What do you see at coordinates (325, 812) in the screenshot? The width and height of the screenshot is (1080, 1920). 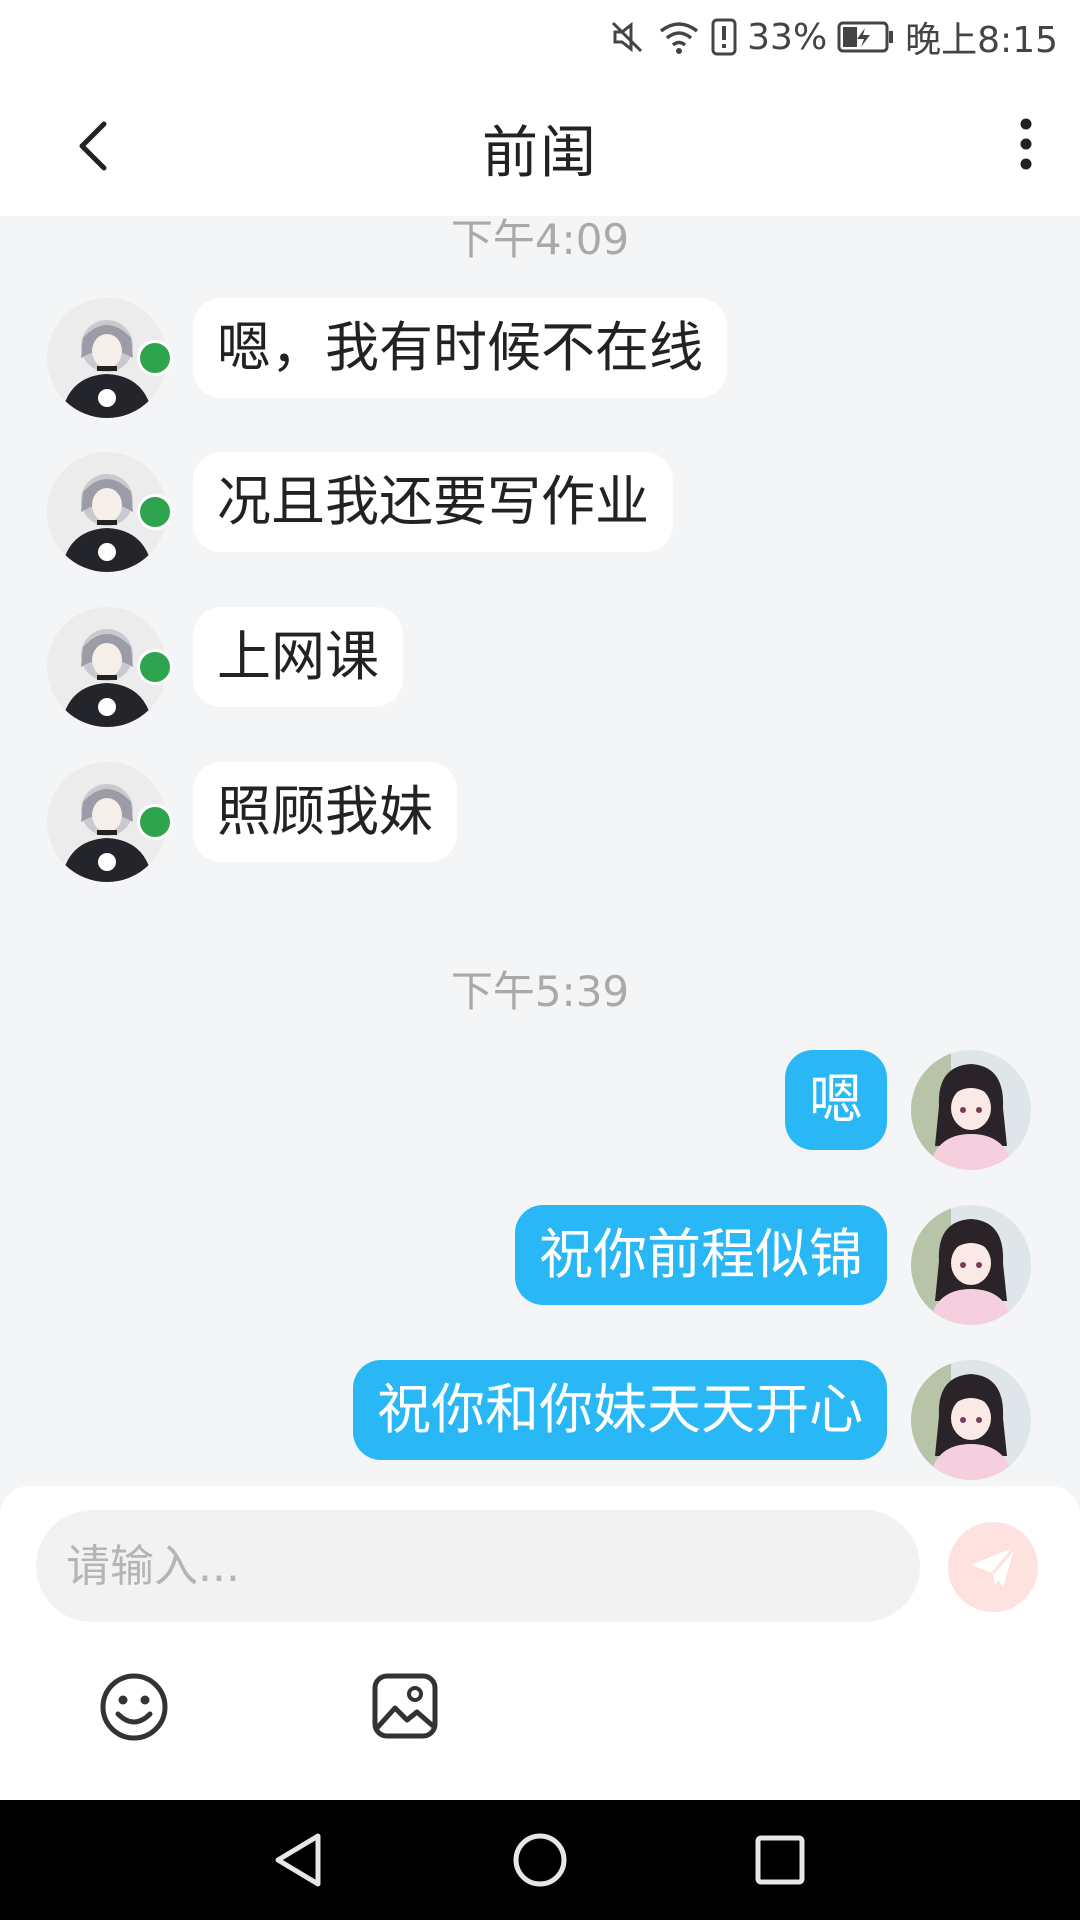 I see `message-bubble-incoming: 照顾我妹` at bounding box center [325, 812].